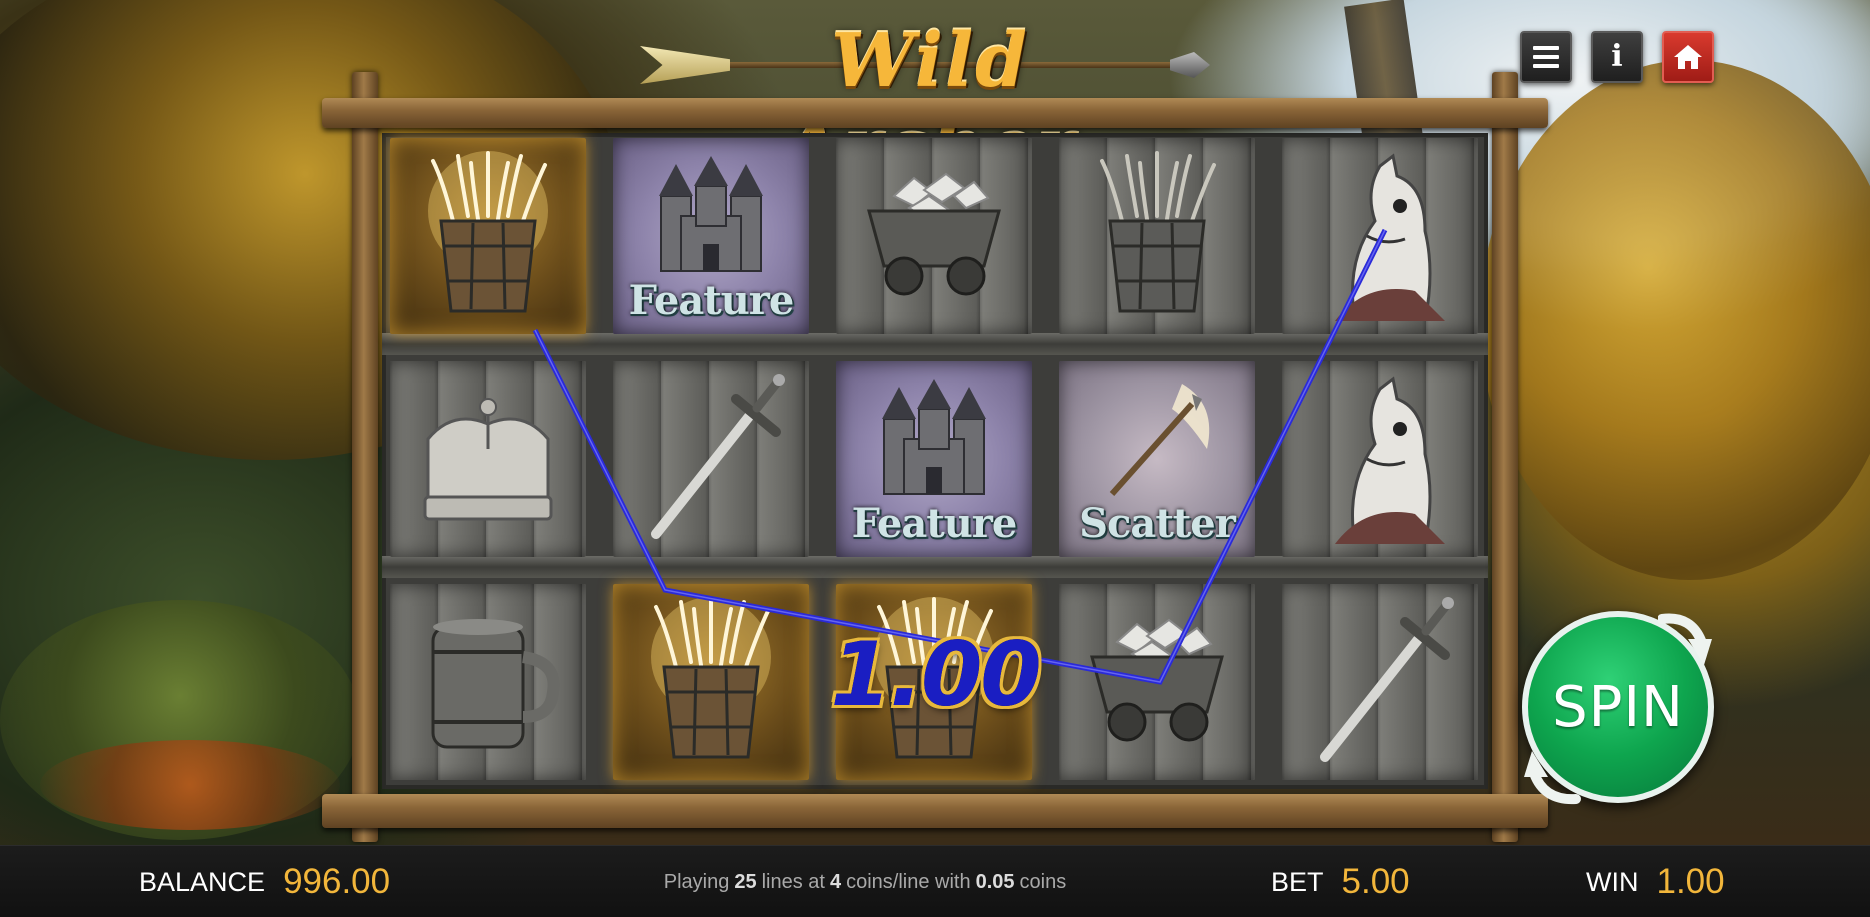 The image size is (1870, 917). I want to click on info-icon: i, so click(1617, 56).